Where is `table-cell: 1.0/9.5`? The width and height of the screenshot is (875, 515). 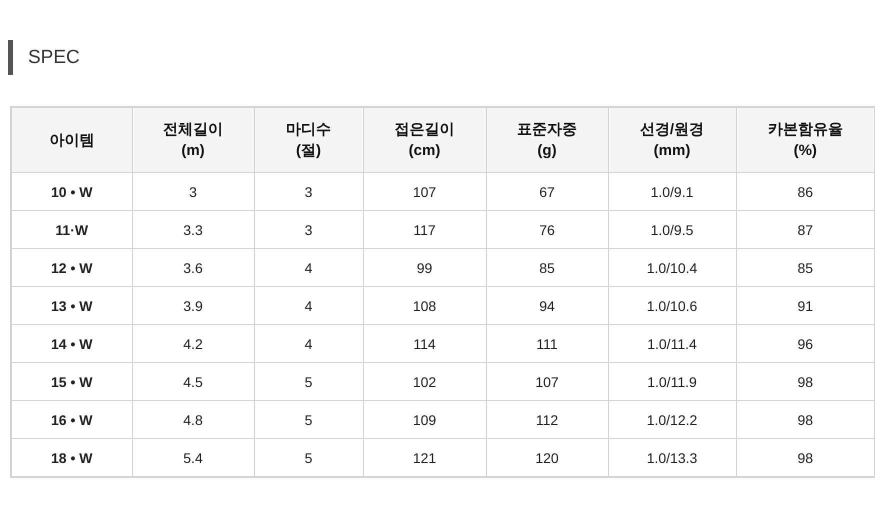
table-cell: 1.0/9.5 is located at coordinates (672, 229).